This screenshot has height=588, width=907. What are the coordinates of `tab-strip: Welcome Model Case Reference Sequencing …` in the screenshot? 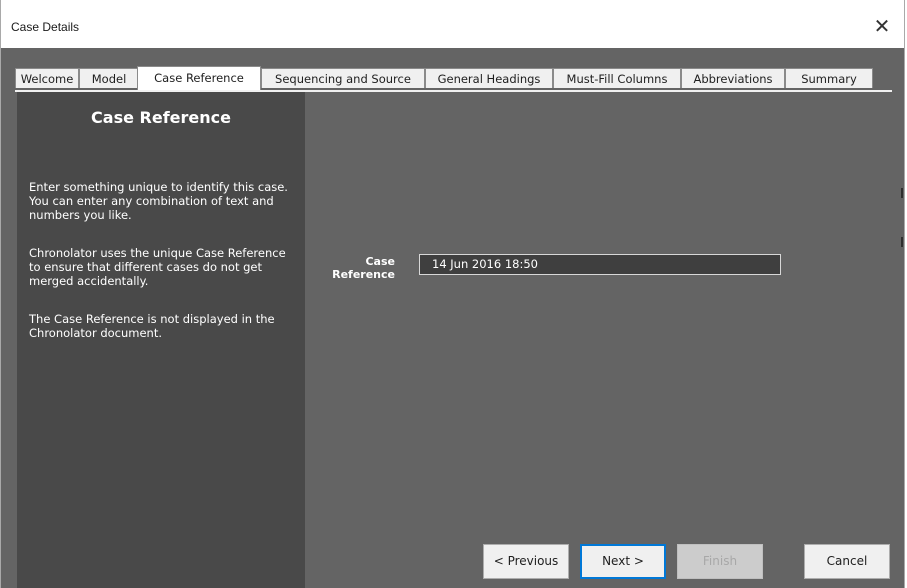 It's located at (455, 78).